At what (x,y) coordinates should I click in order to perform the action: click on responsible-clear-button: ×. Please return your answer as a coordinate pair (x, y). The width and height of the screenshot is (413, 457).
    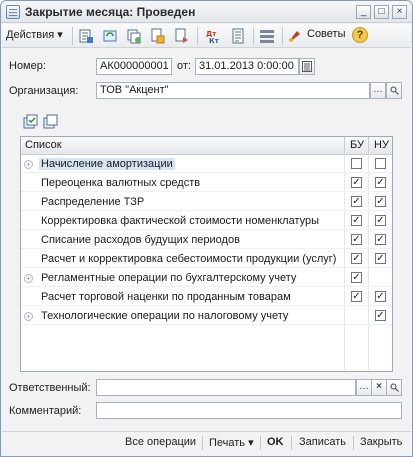
    Looking at the image, I should click on (379, 387).